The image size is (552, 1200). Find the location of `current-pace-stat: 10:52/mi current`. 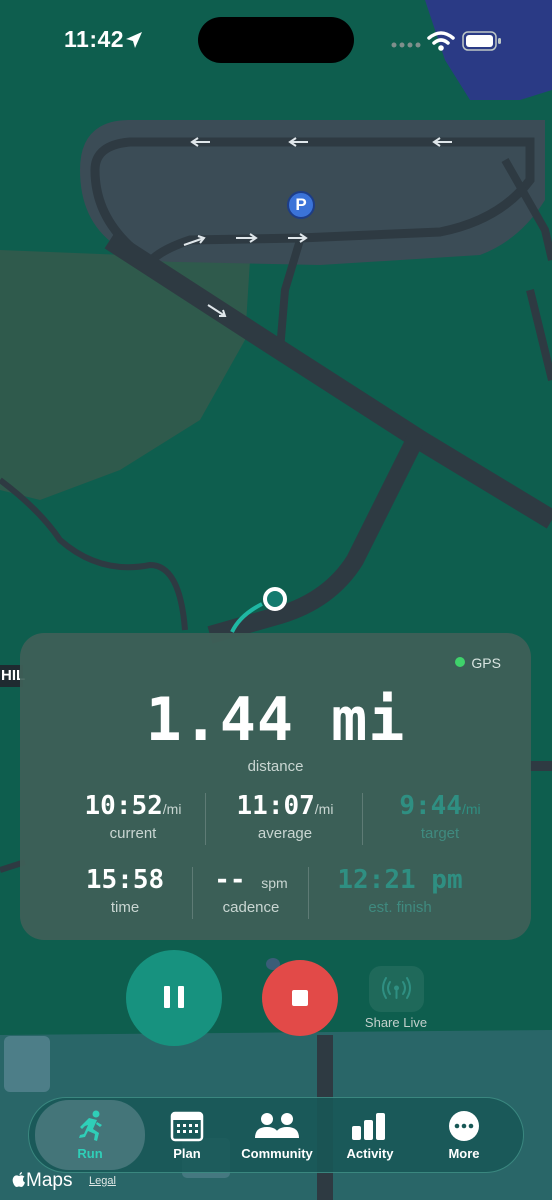

current-pace-stat: 10:52/mi current is located at coordinates (133, 816).